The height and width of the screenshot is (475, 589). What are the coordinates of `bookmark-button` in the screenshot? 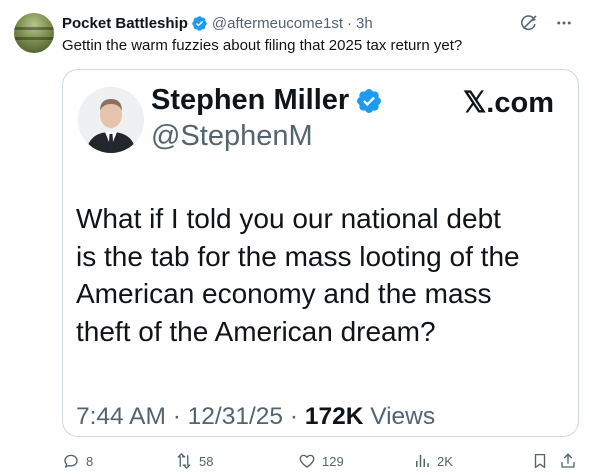 It's located at (540, 461).